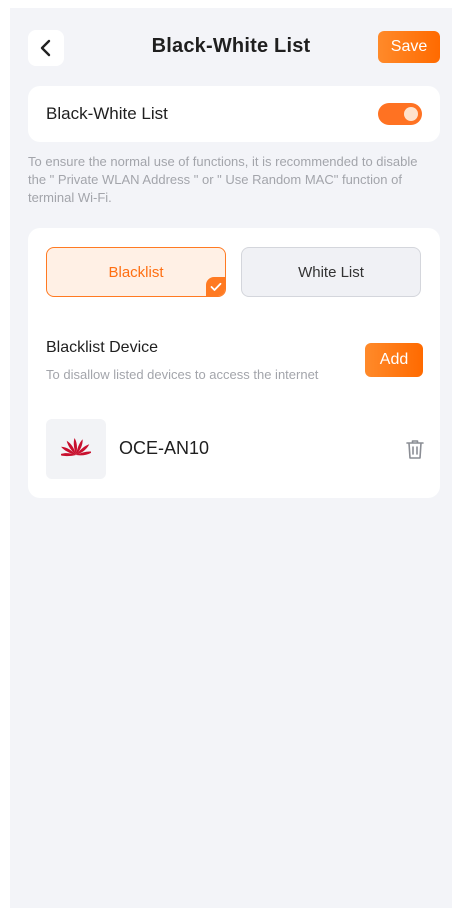 This screenshot has height=910, width=454. Describe the element at coordinates (76, 449) in the screenshot. I see `huawei-logo-icon` at that location.